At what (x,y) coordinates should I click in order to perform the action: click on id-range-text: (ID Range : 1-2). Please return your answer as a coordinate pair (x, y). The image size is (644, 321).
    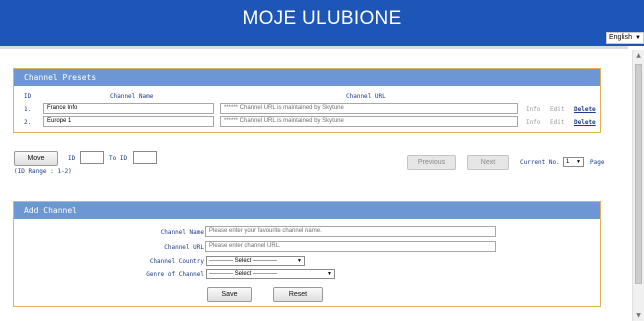
    Looking at the image, I should click on (43, 171).